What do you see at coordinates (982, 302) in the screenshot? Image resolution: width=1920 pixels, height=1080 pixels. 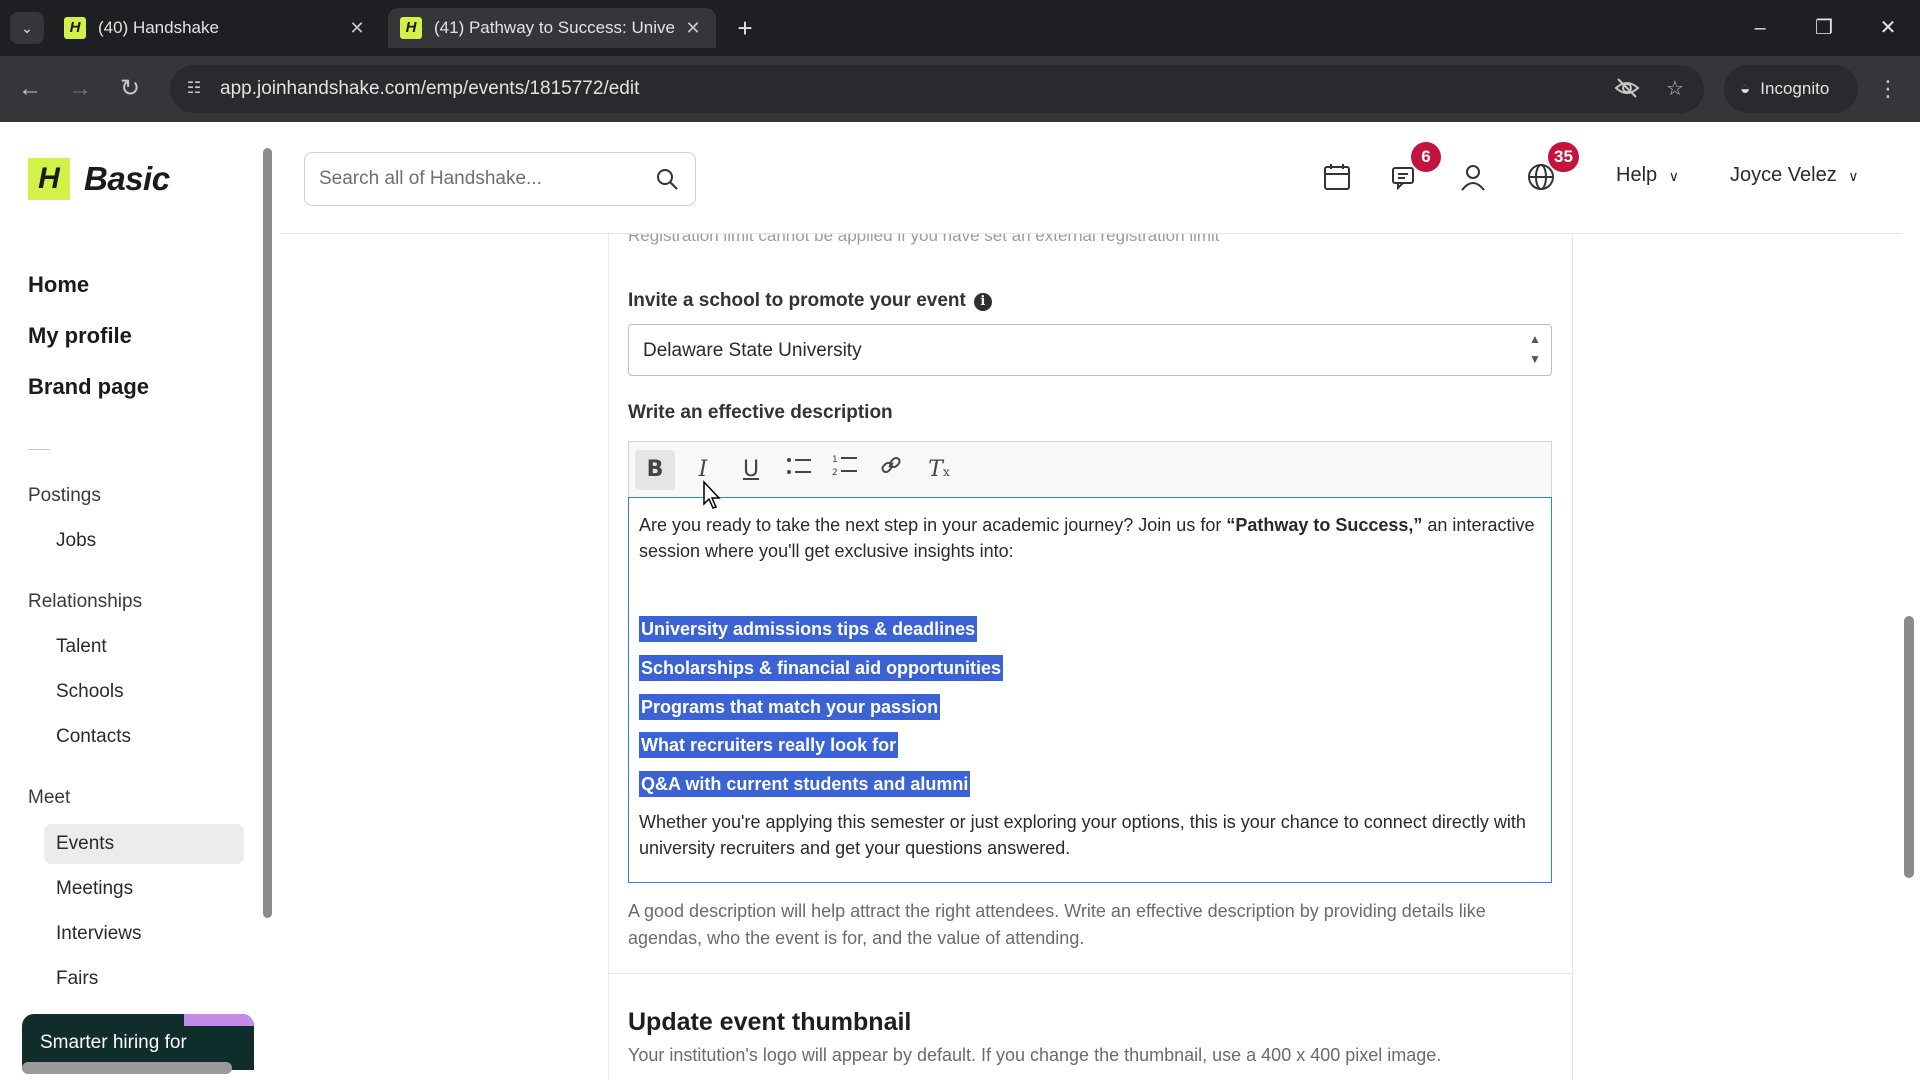 I see `info-icon: i` at bounding box center [982, 302].